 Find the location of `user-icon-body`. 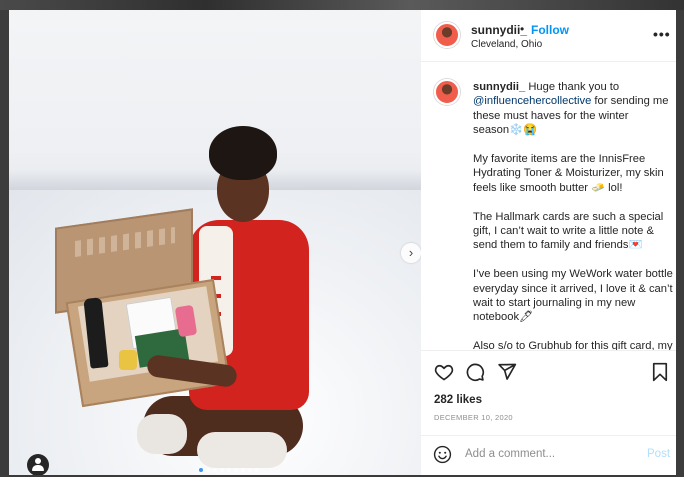

user-icon-body is located at coordinates (38, 468).